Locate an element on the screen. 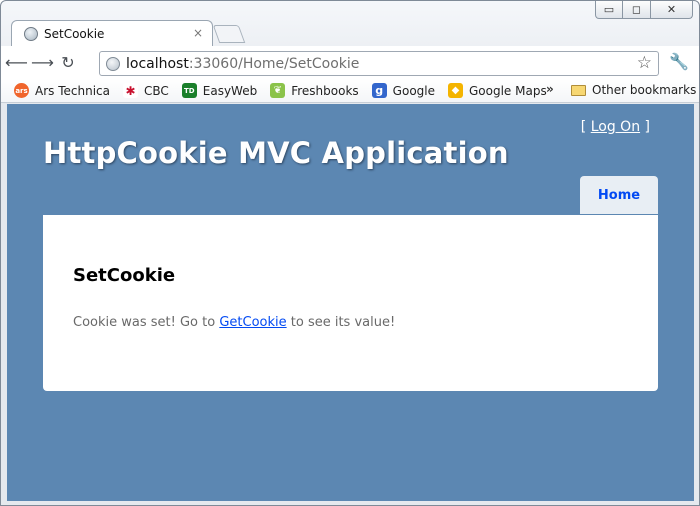 The width and height of the screenshot is (700, 506). text-before-link: Cookie was set! Go to is located at coordinates (146, 322).